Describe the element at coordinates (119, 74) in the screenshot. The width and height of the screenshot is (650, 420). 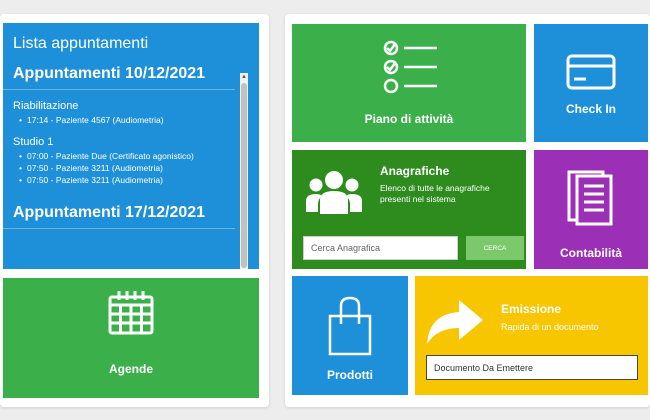
I see `day-heading: Appuntamenti 10/12/2021` at that location.